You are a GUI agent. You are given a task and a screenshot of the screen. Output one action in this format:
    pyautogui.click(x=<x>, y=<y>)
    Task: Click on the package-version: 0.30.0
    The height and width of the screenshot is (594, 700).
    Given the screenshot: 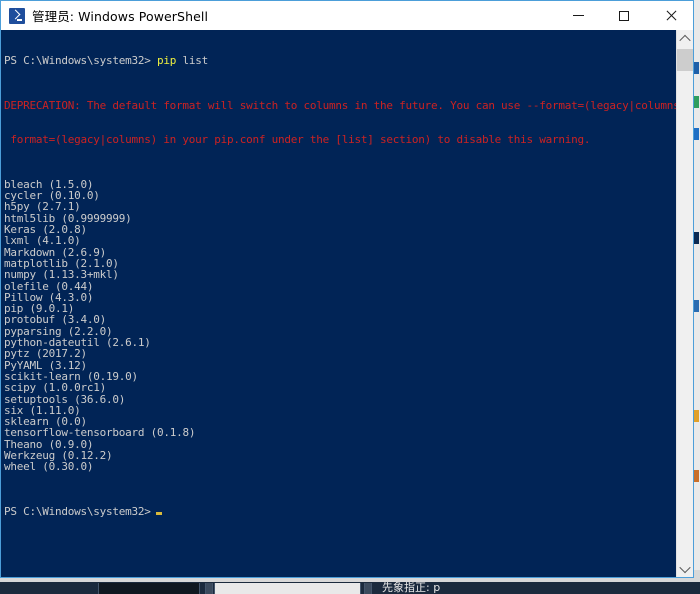 What is the action you would take?
    pyautogui.click(x=68, y=467)
    